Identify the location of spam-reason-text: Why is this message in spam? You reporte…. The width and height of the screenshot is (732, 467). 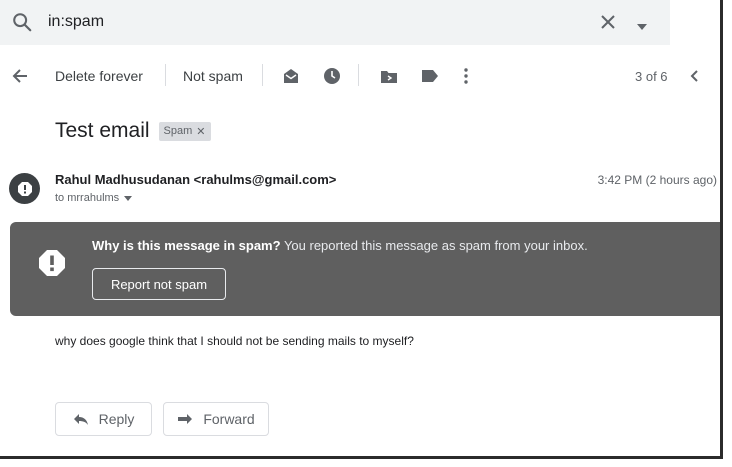
(340, 245).